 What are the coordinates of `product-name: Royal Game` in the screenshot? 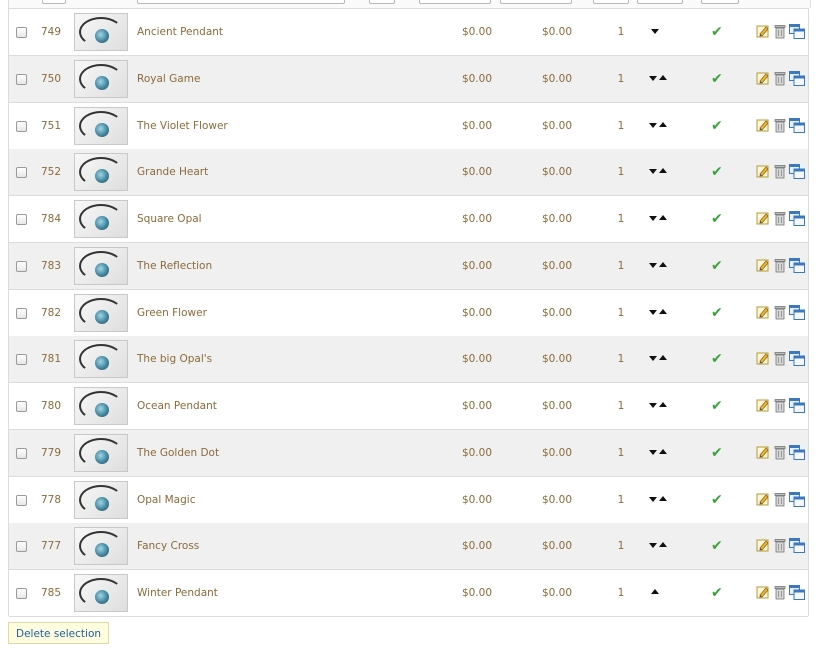 It's located at (168, 79).